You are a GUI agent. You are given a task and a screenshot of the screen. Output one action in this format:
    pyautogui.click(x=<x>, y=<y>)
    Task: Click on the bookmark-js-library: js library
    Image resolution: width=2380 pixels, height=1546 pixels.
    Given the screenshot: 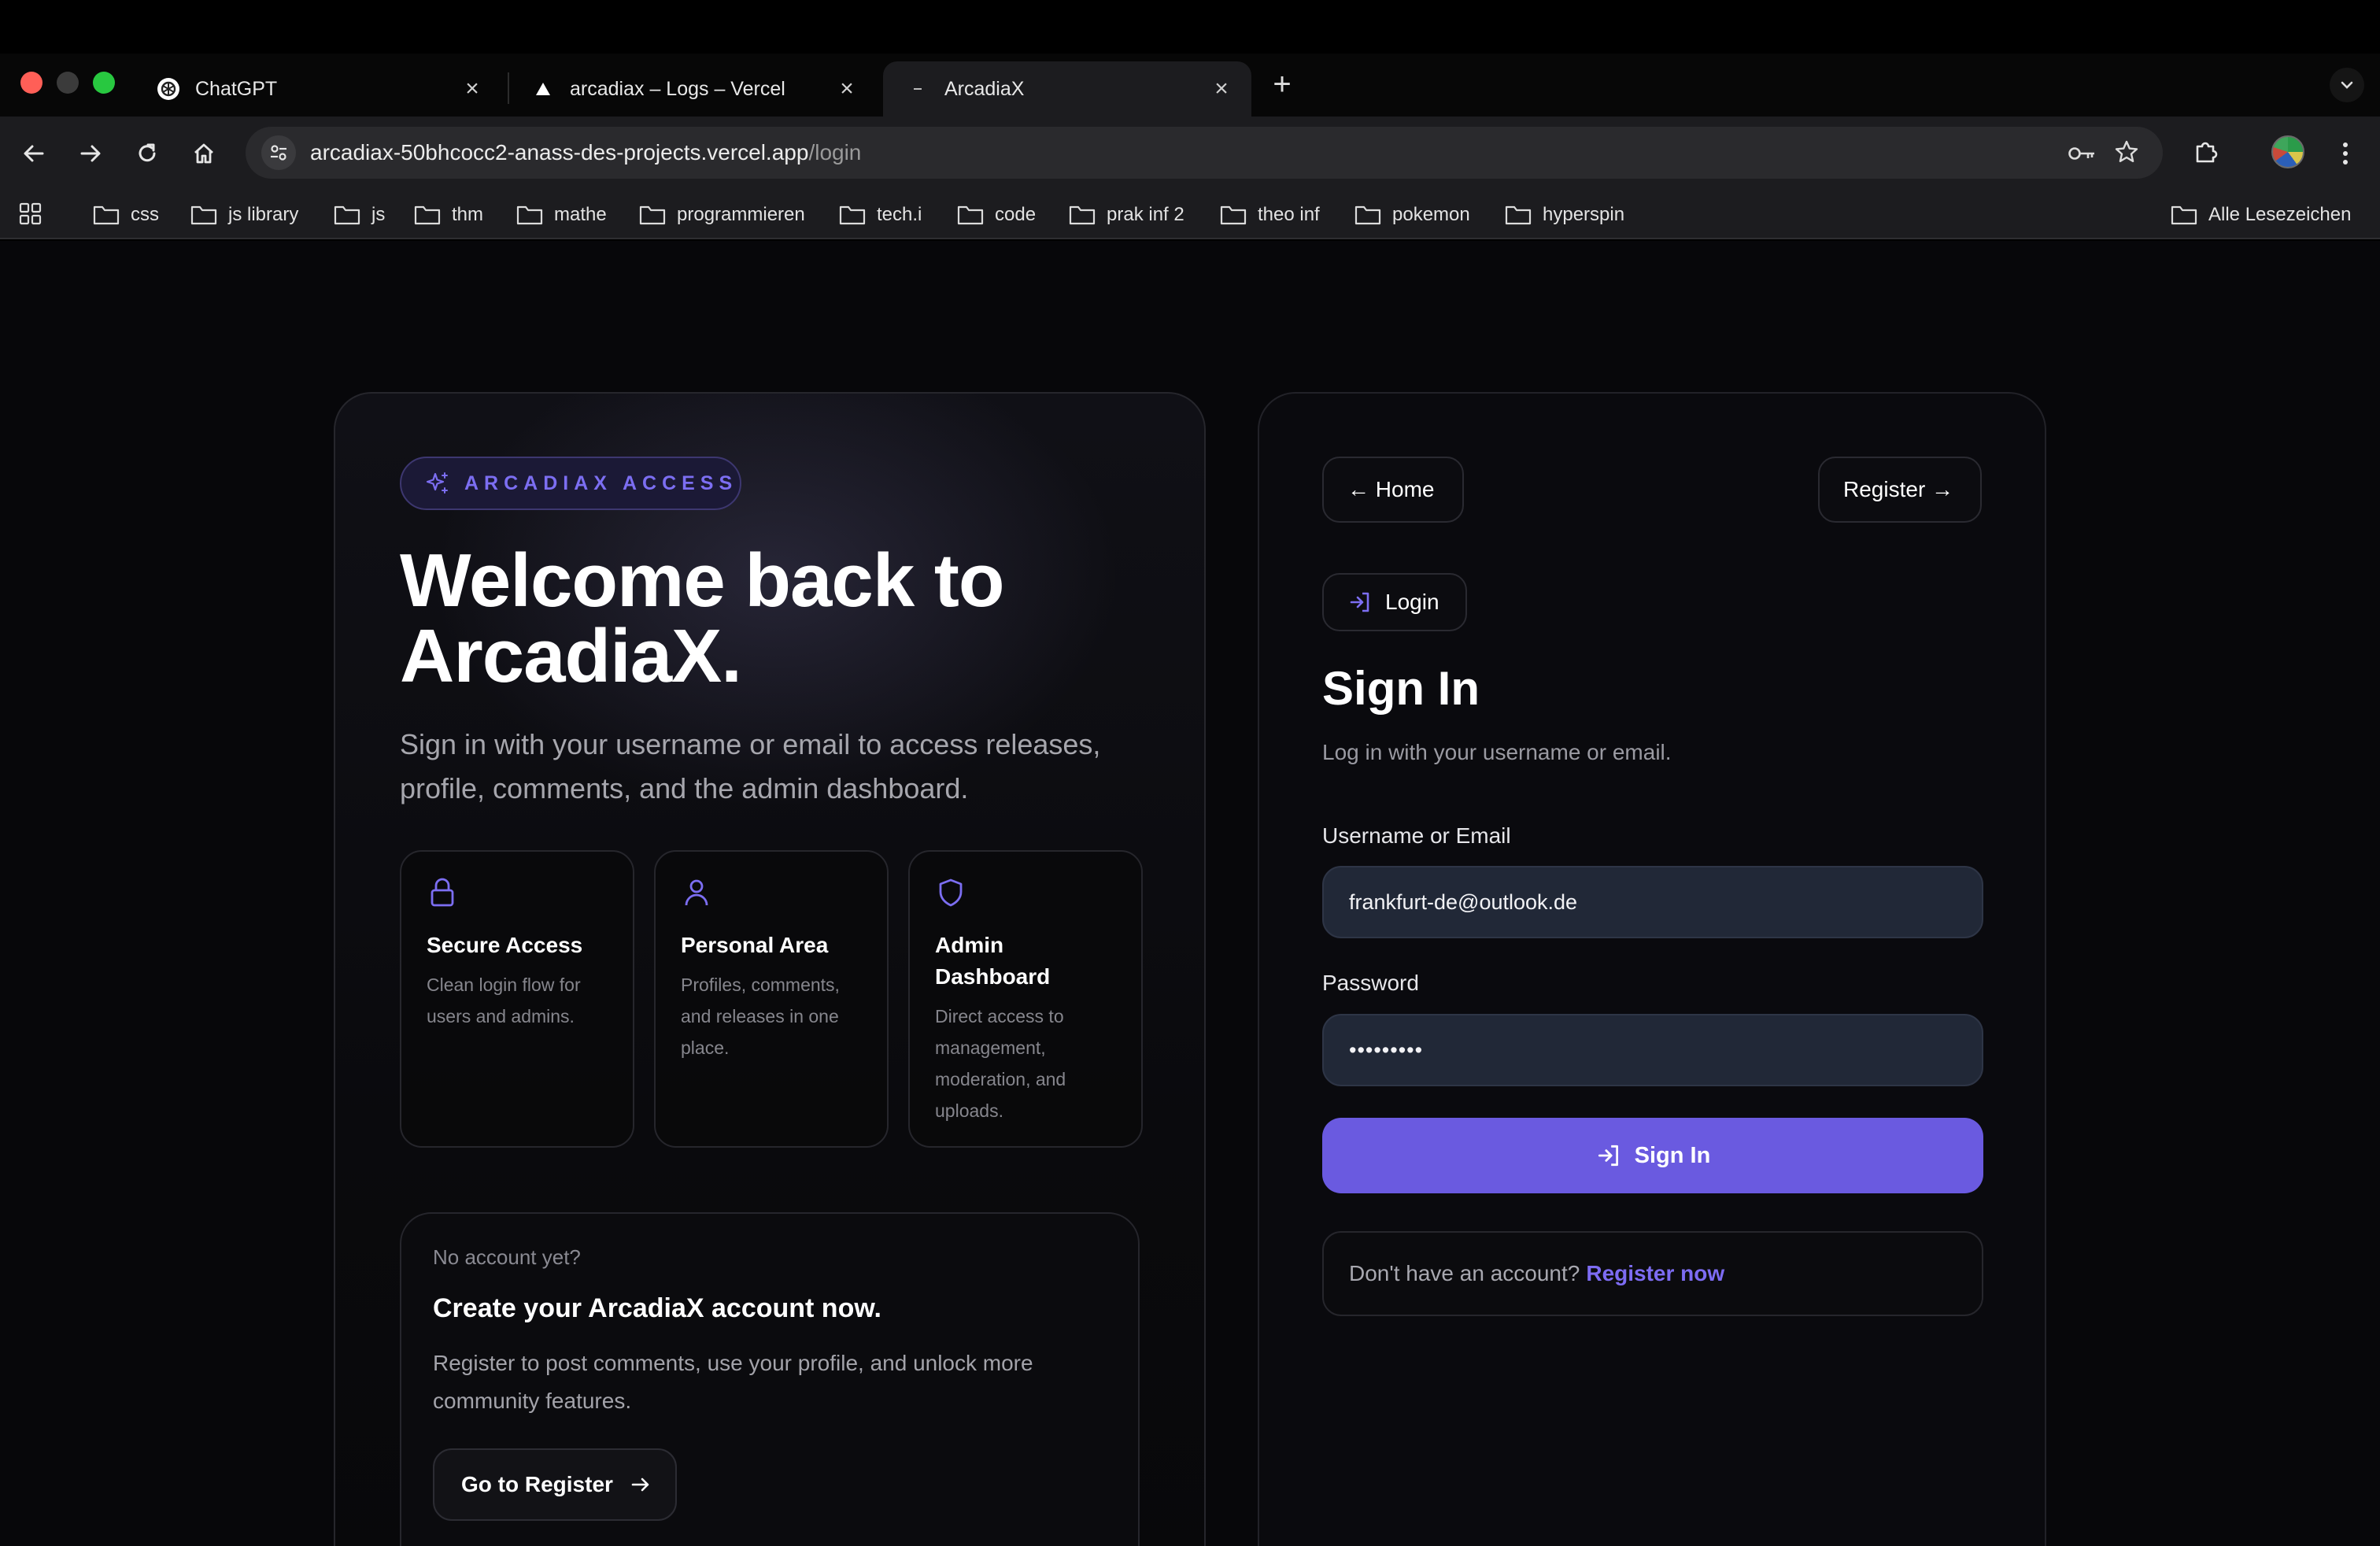 What is the action you would take?
    pyautogui.click(x=244, y=215)
    